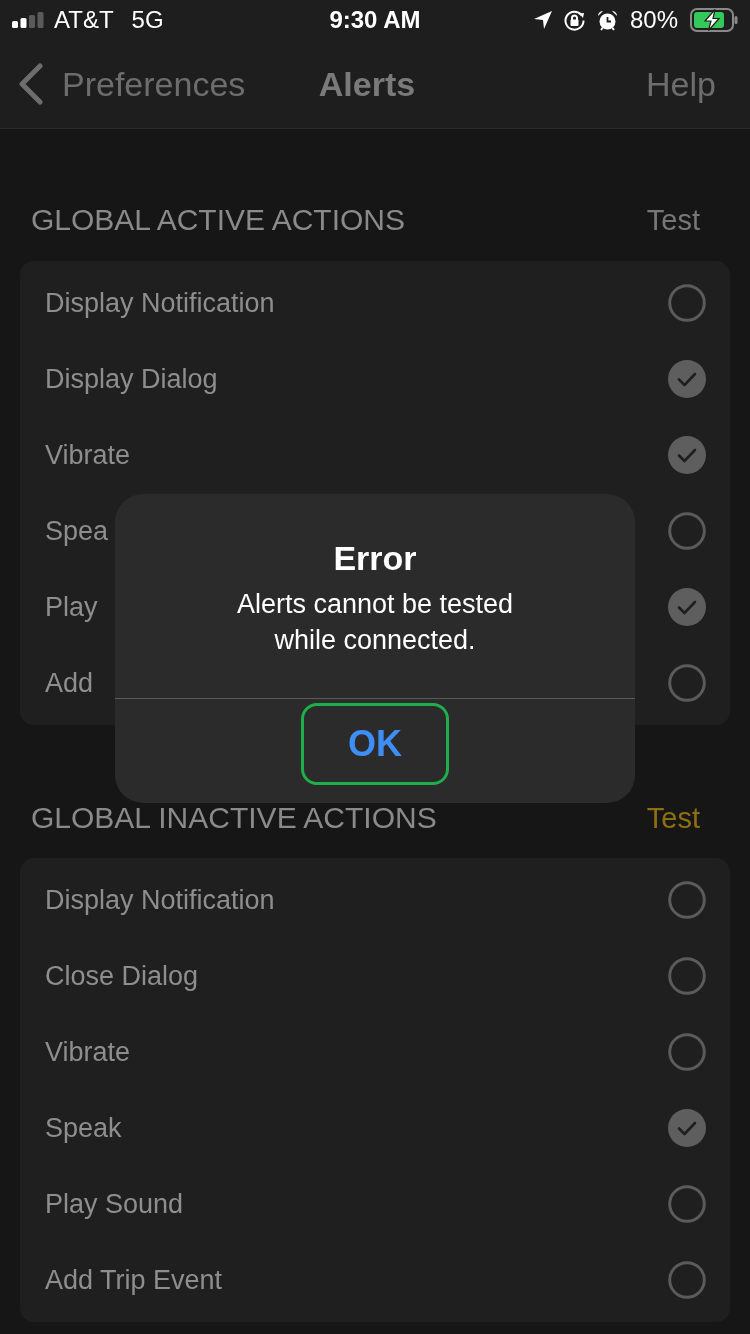  What do you see at coordinates (714, 20) in the screenshot?
I see `battery-charging-icon` at bounding box center [714, 20].